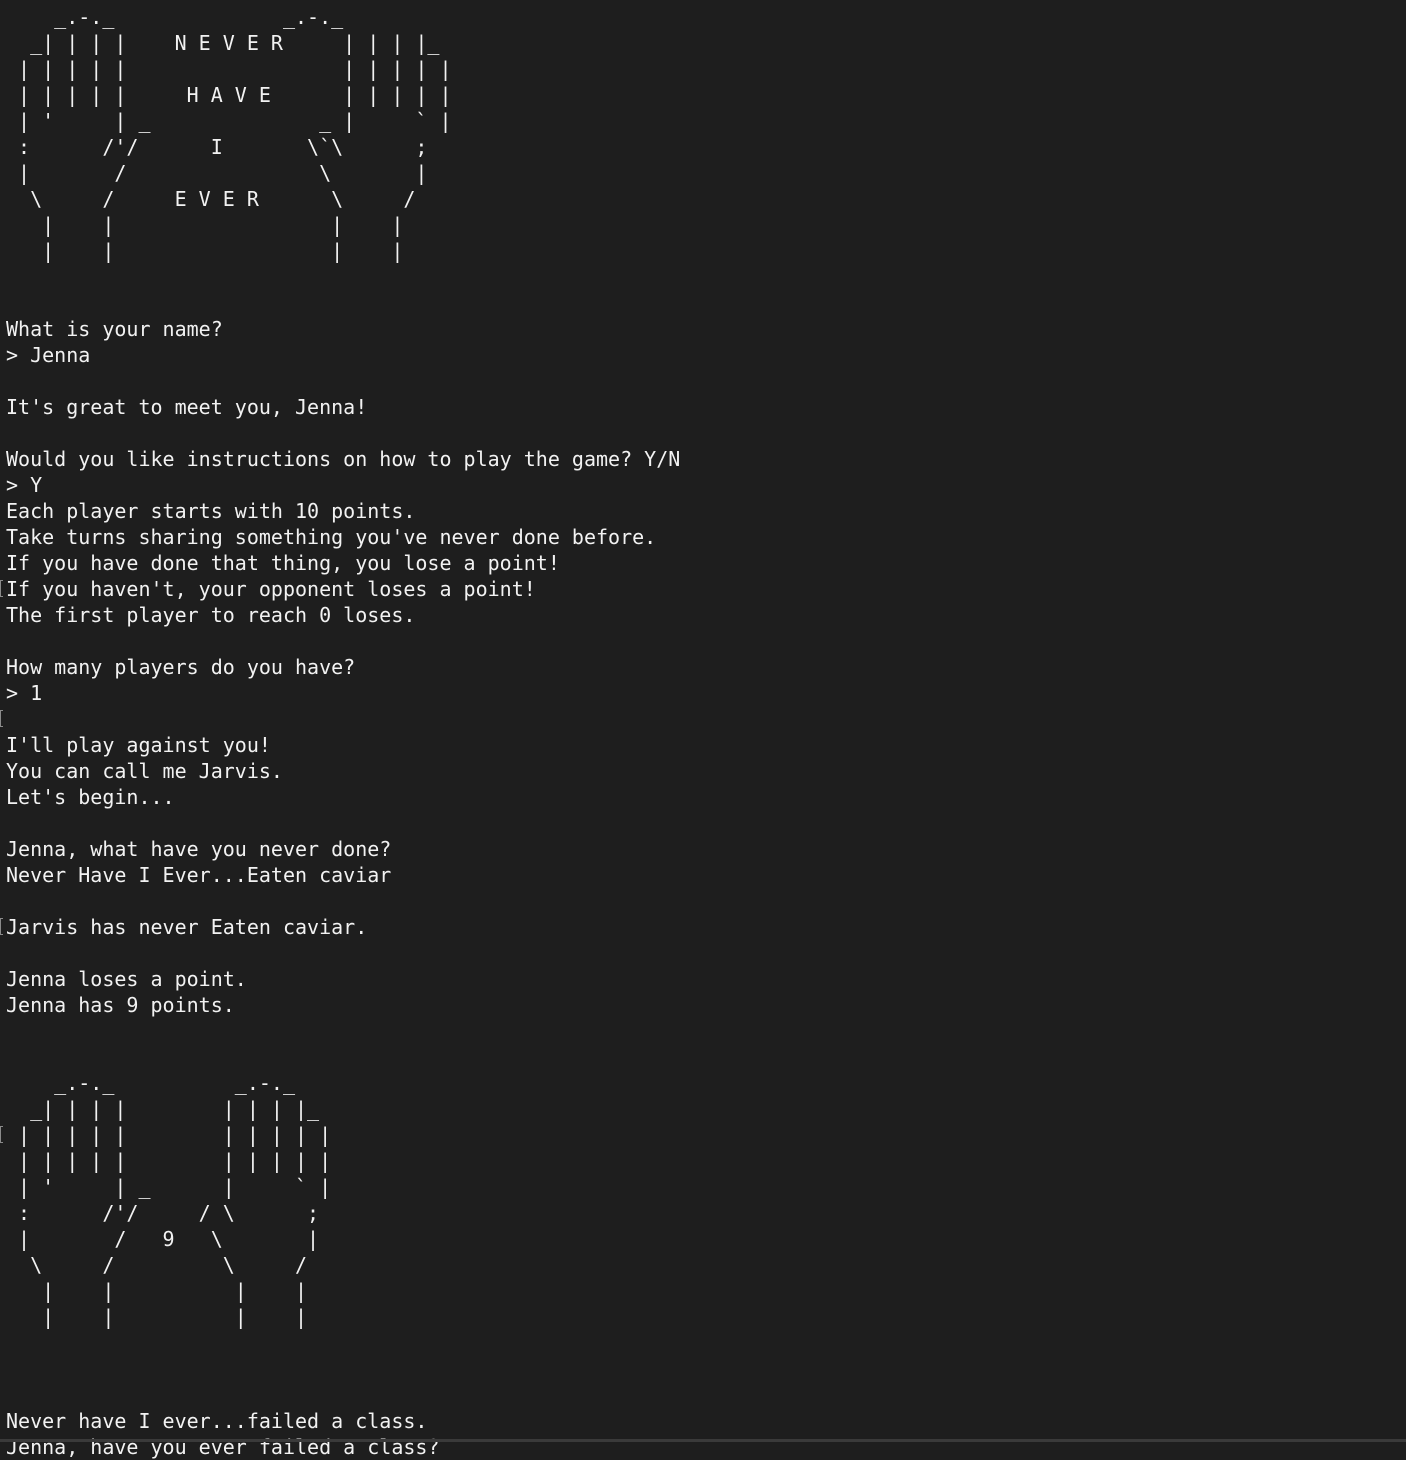 This screenshot has height=1460, width=1406. What do you see at coordinates (211, 615) in the screenshot?
I see `instruction-line: The first player to reach 0 loses.` at bounding box center [211, 615].